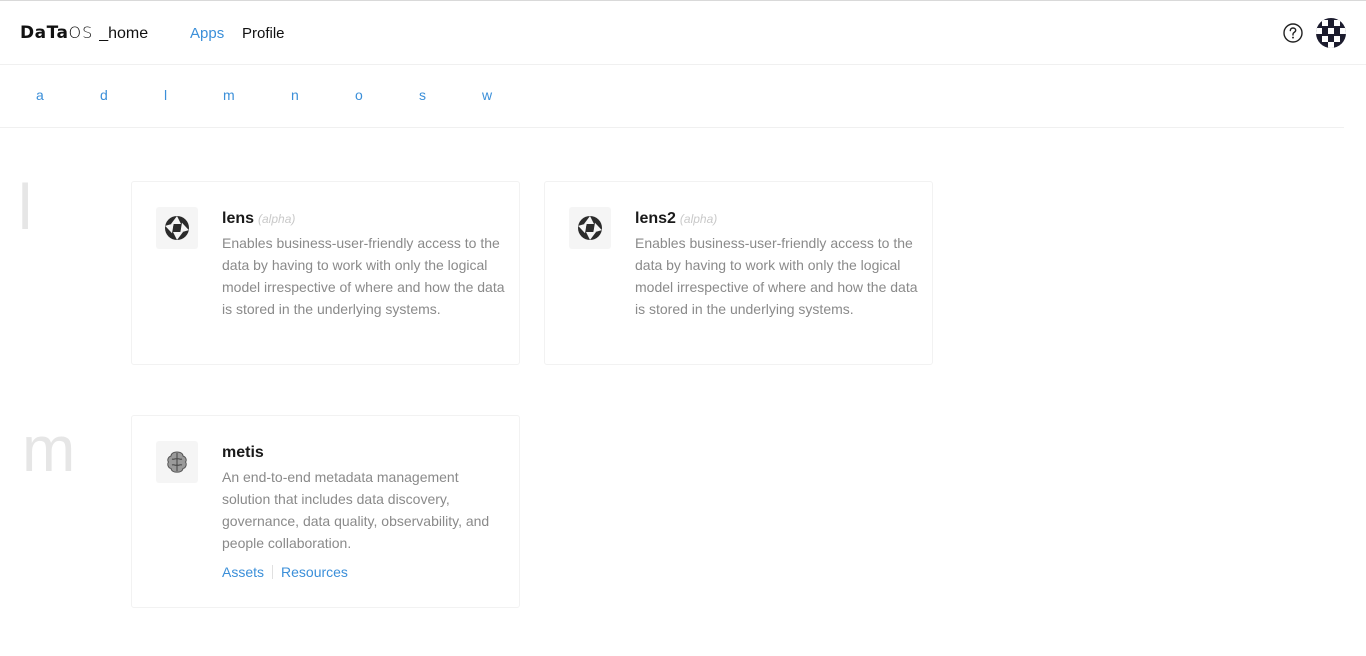 This screenshot has width=1366, height=656. Describe the element at coordinates (104, 95) in the screenshot. I see `letter-filter-d: d` at that location.